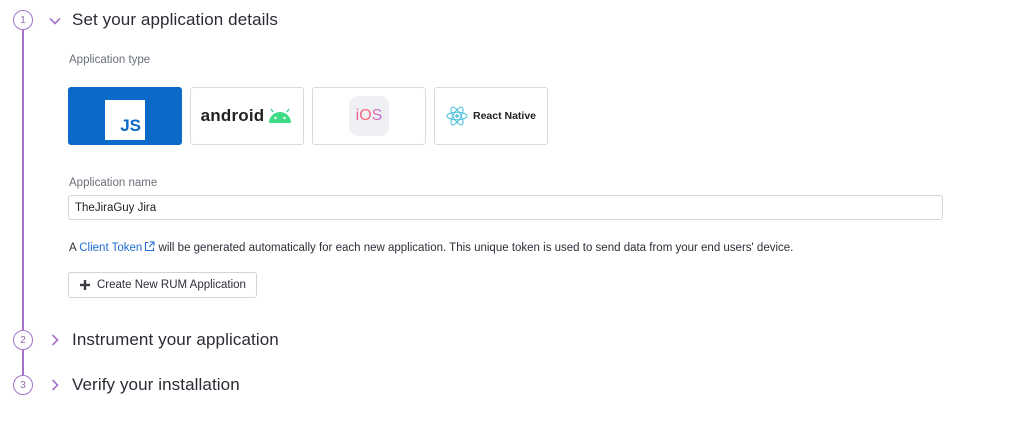 Image resolution: width=1020 pixels, height=442 pixels. I want to click on step-3-number: 3, so click(23, 385).